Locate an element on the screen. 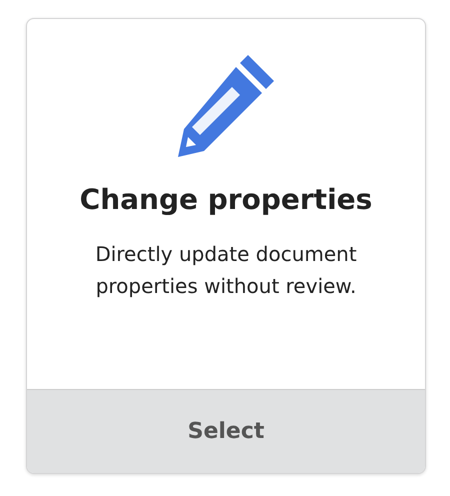 This screenshot has width=450, height=496. card-title: Change properties is located at coordinates (226, 199).